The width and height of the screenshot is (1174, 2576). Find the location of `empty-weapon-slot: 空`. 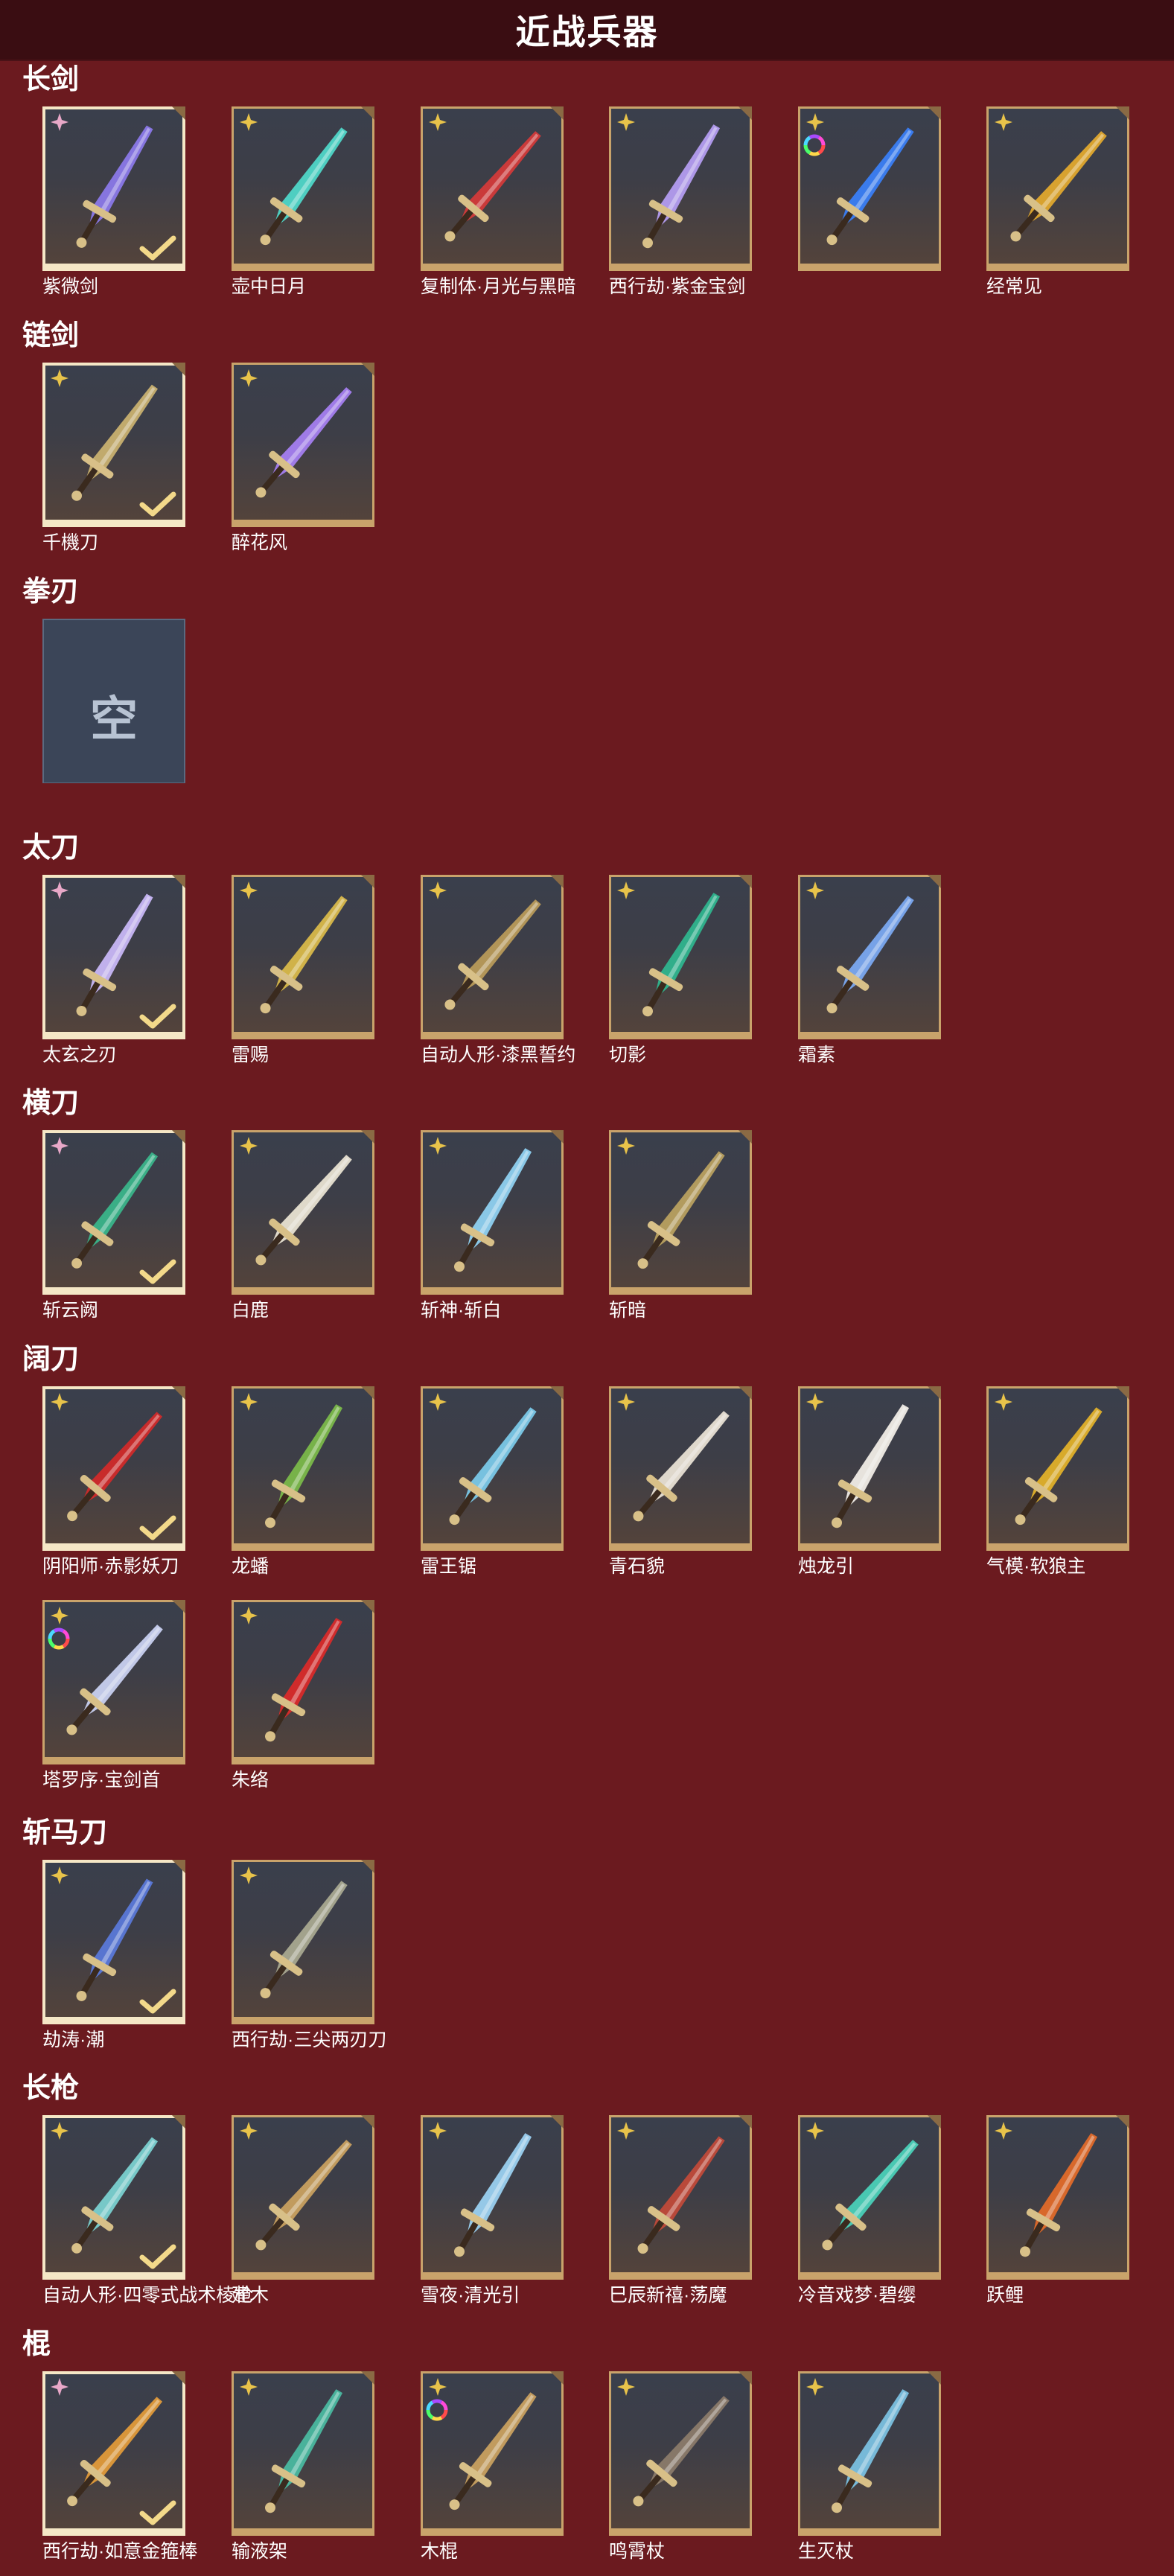

empty-weapon-slot: 空 is located at coordinates (113, 703).